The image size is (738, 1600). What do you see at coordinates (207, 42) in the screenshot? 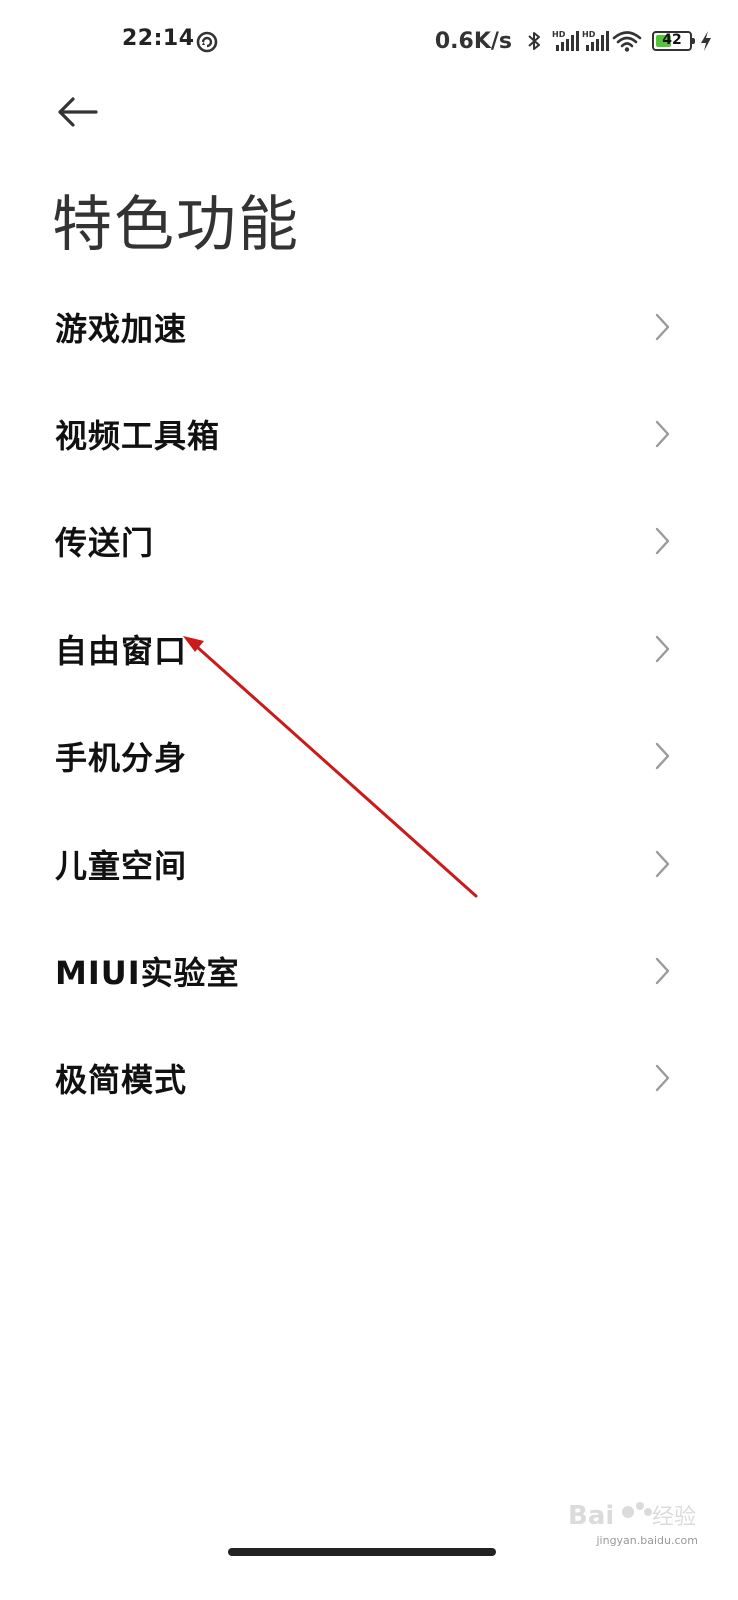
I see `sync-icon` at bounding box center [207, 42].